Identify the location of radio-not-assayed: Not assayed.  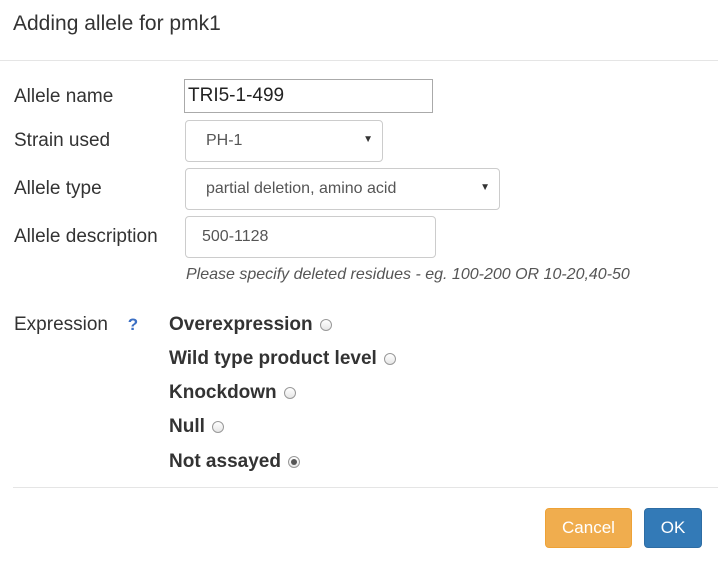
(234, 462).